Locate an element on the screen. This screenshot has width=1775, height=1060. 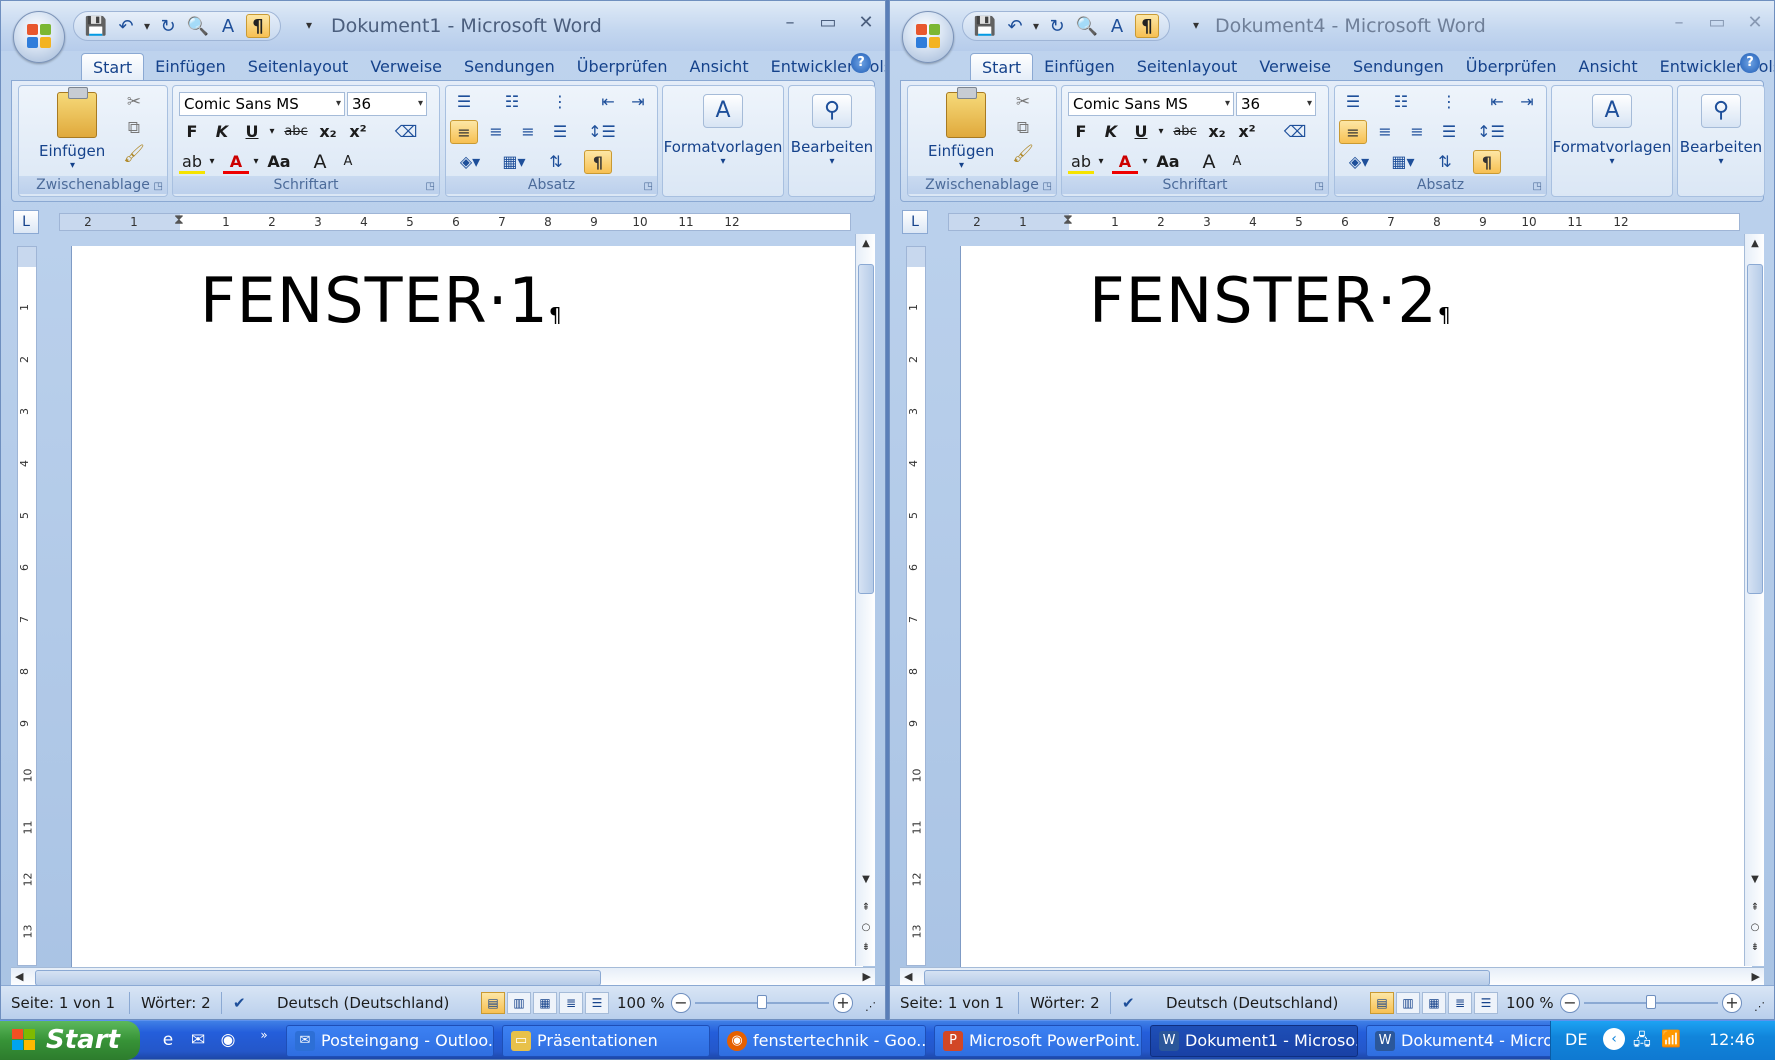
cut-icon: ✂ is located at coordinates (134, 103).